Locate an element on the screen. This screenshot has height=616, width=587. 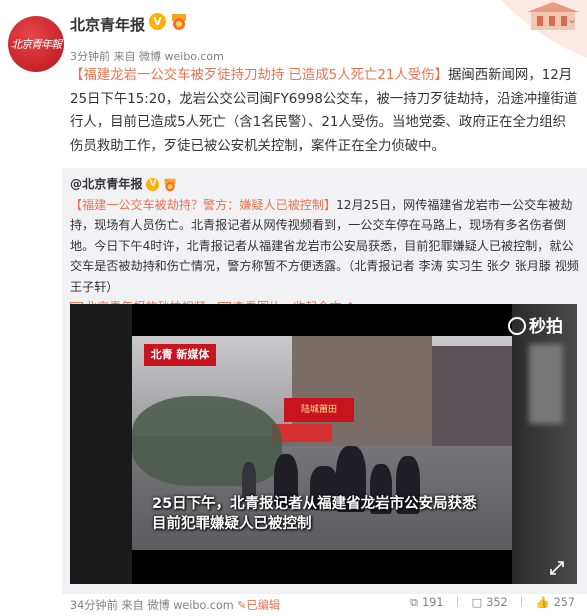
shop-sign: 陆城莆田 is located at coordinates (319, 410).